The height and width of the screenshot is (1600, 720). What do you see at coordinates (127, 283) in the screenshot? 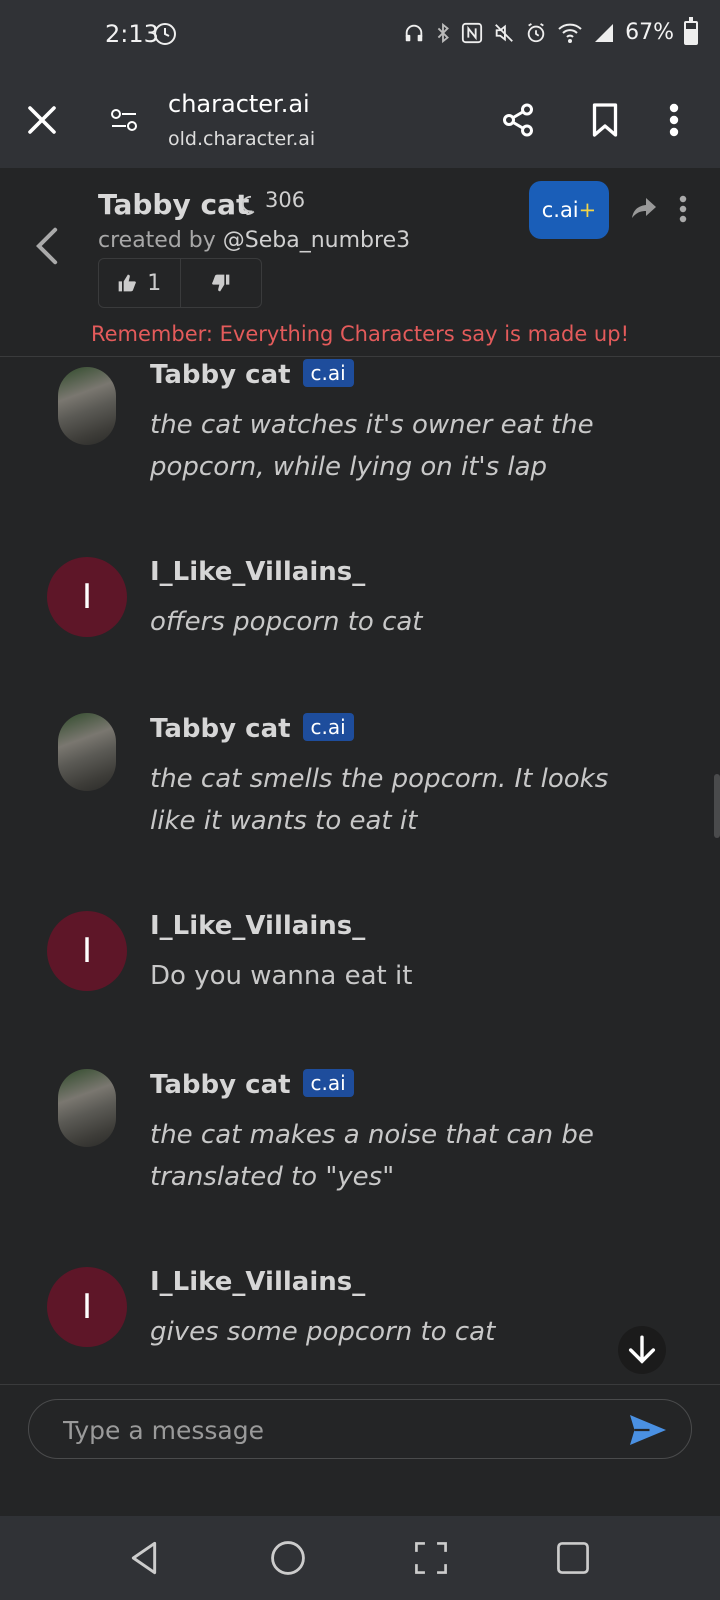
I see `thumbs-up-icon` at bounding box center [127, 283].